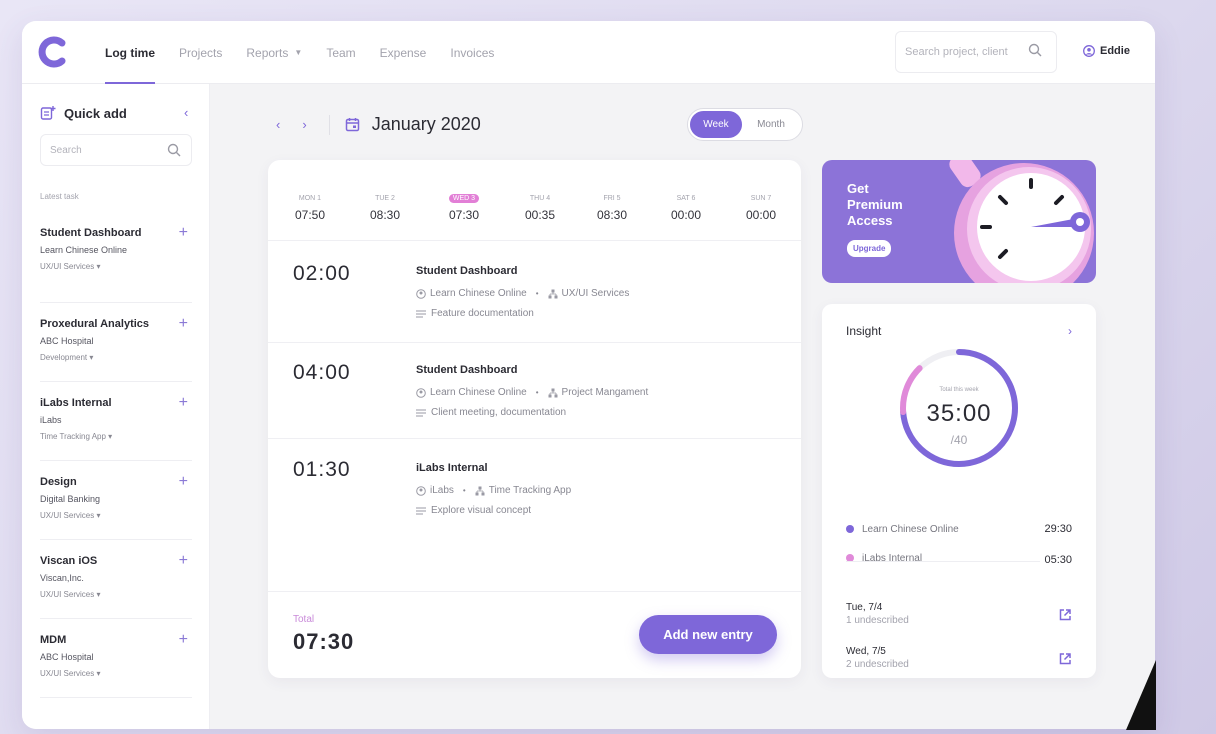  What do you see at coordinates (278, 124) in the screenshot?
I see `chevron-left-icon: ‹` at bounding box center [278, 124].